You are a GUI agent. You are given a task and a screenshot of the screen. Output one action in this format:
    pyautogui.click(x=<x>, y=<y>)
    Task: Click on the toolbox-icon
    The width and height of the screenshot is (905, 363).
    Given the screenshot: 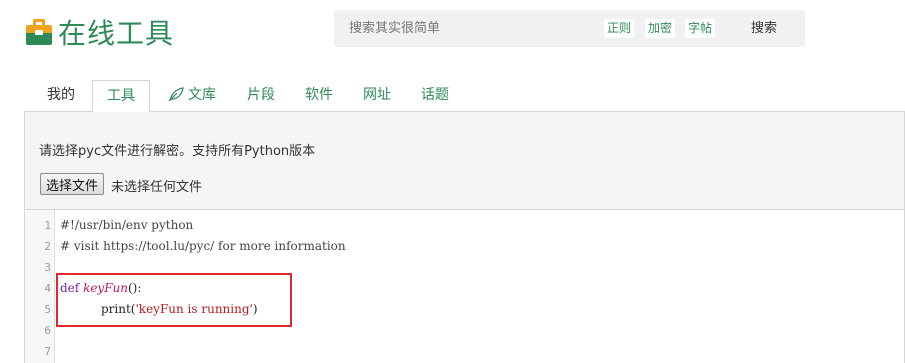 What is the action you would take?
    pyautogui.click(x=39, y=32)
    